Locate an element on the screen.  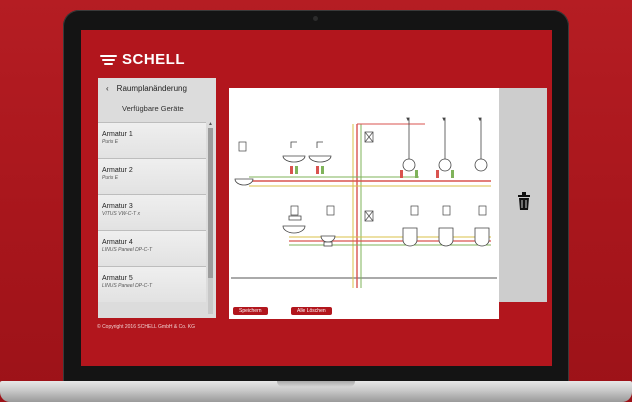
device-name: Armatur 2 is located at coordinates (117, 170).